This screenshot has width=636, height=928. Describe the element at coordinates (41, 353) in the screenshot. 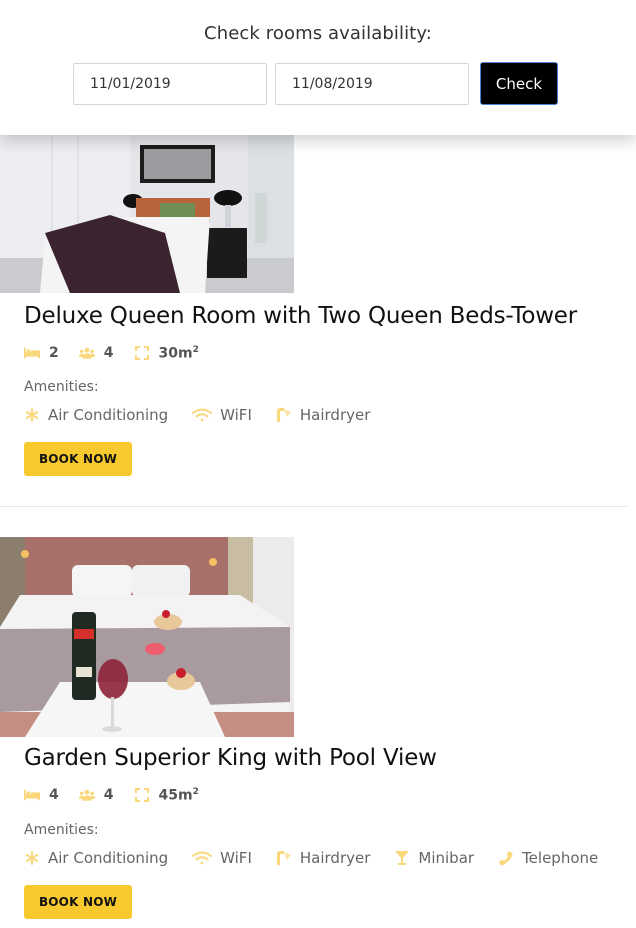

I see `beds-spec: 2` at that location.